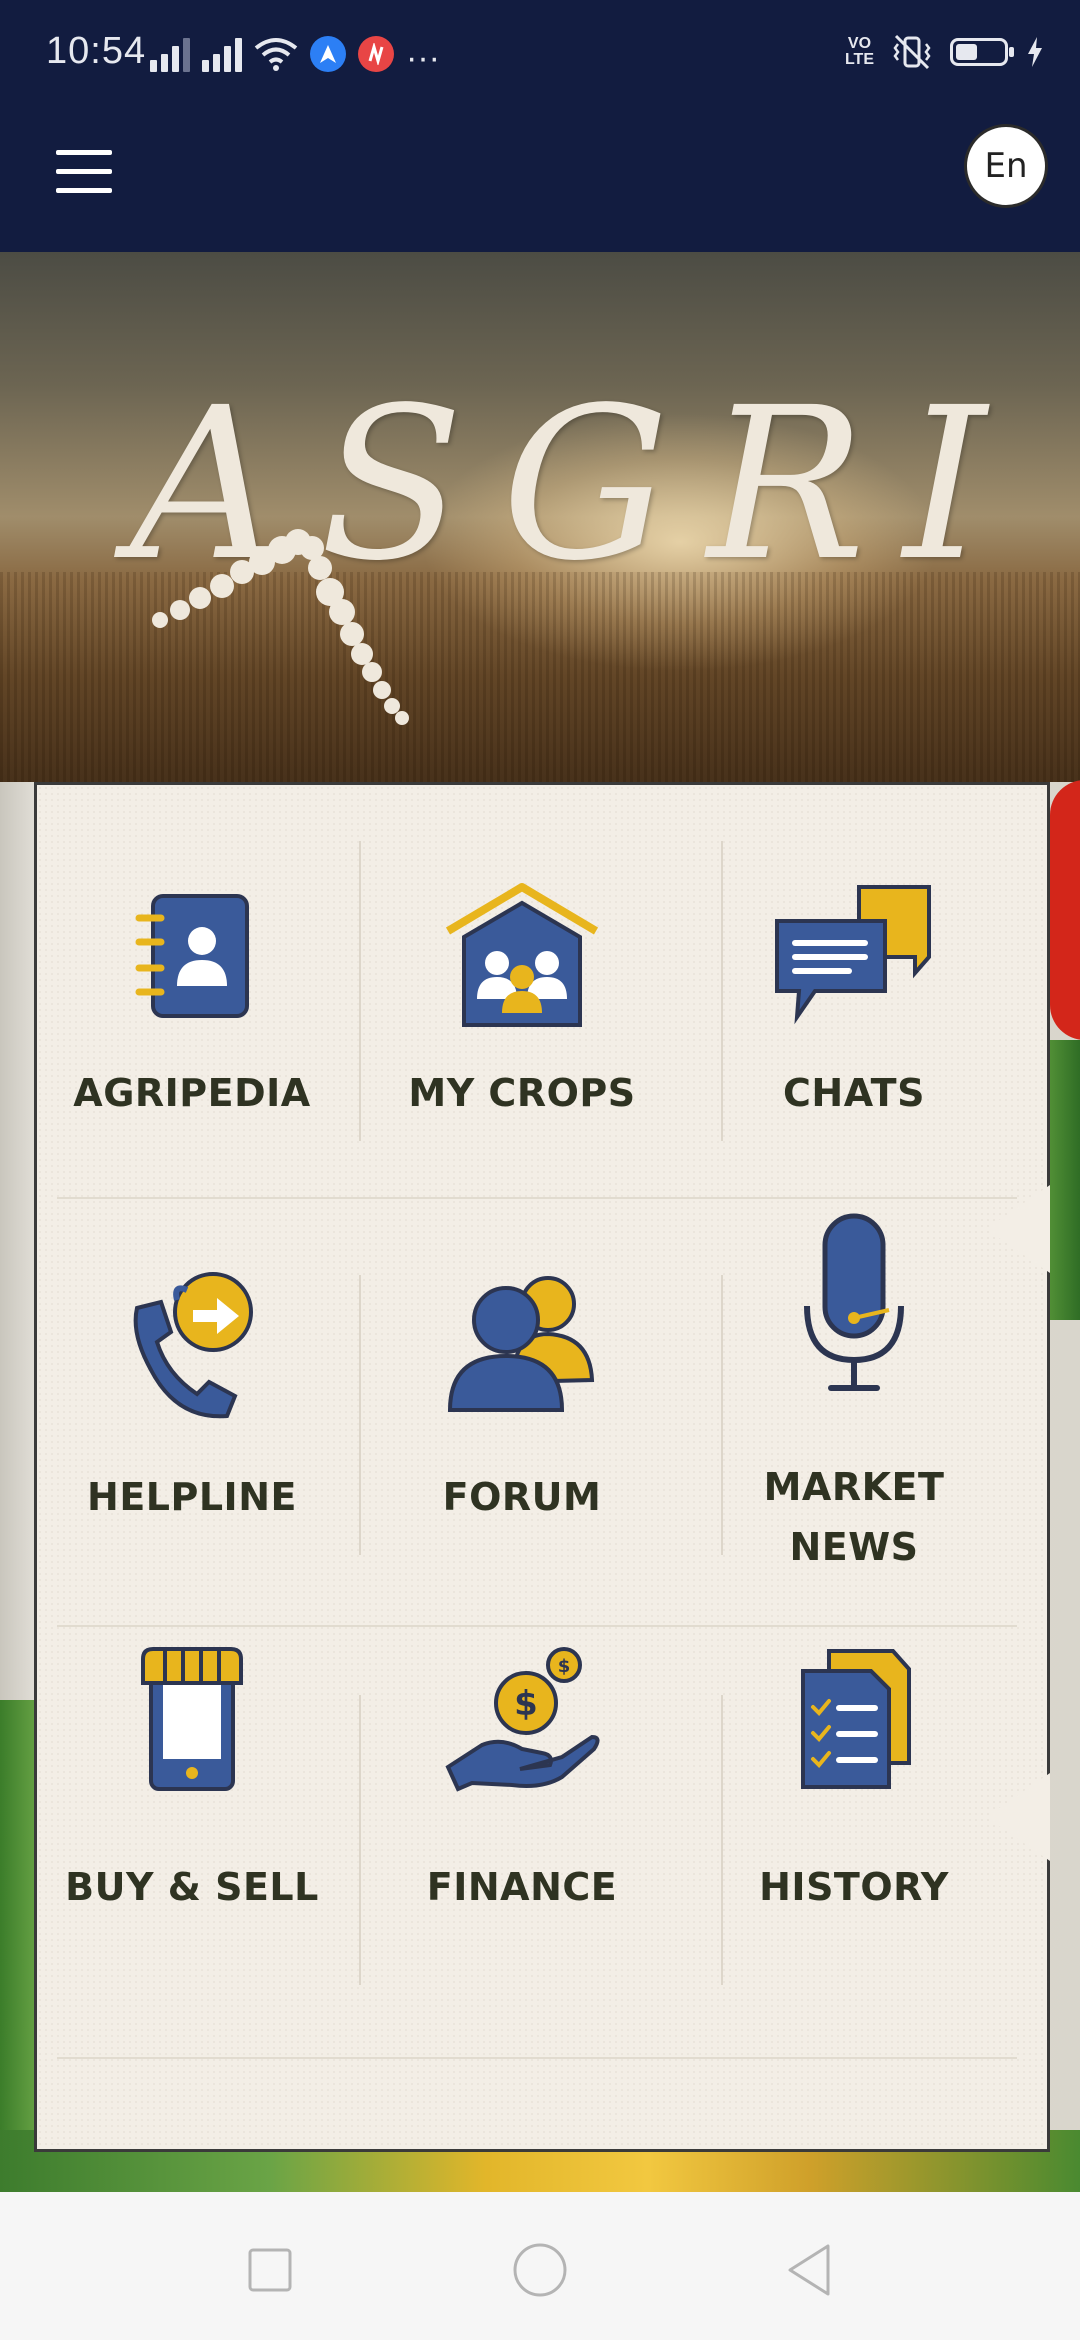  What do you see at coordinates (912, 52) in the screenshot?
I see `vibrate-icon` at bounding box center [912, 52].